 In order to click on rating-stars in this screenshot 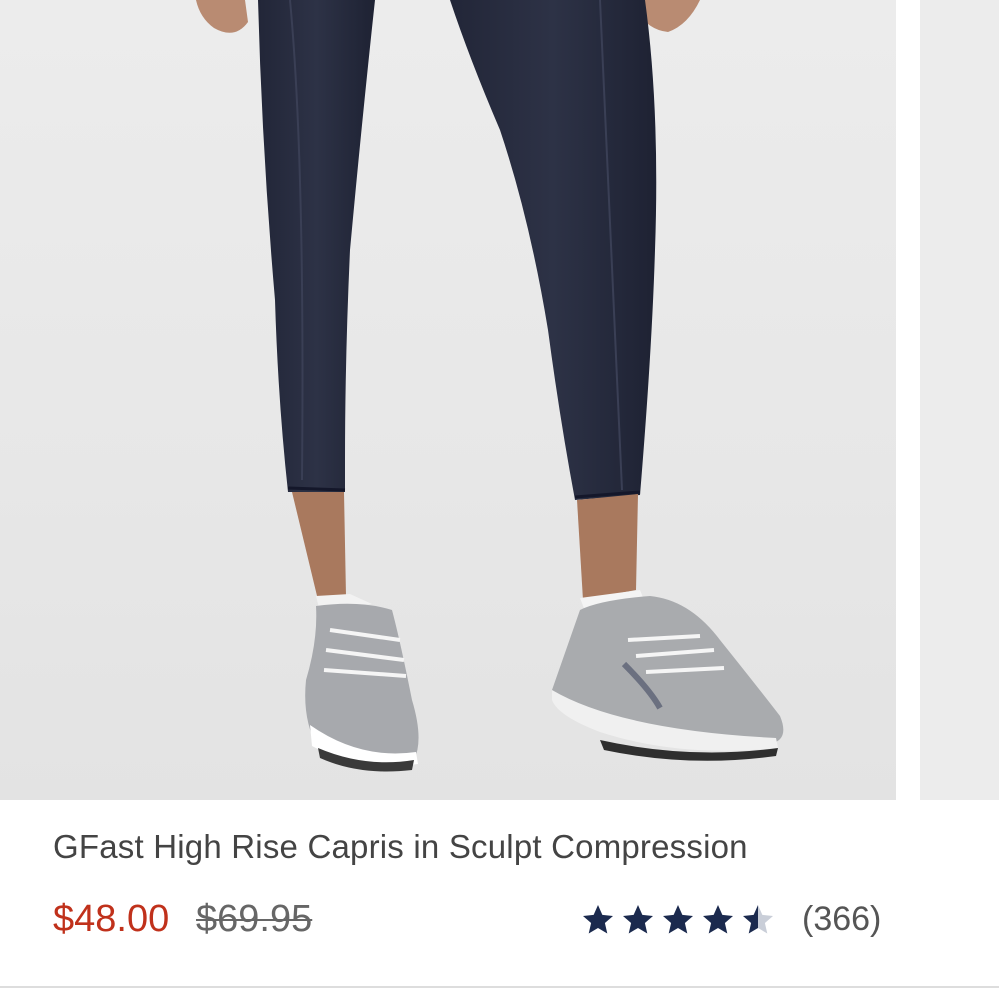, I will do `click(678, 920)`.